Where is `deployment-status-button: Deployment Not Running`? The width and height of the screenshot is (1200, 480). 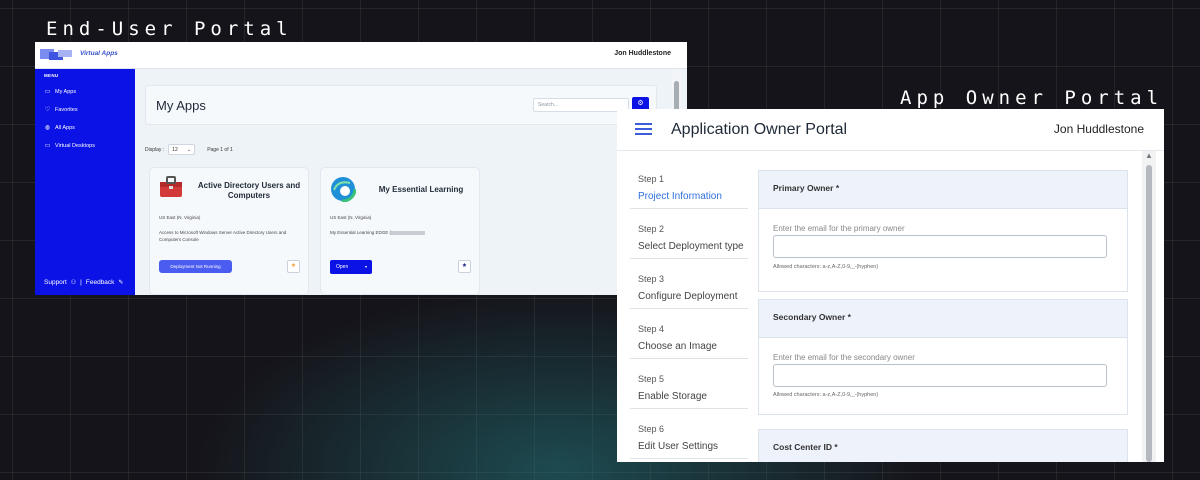 deployment-status-button: Deployment Not Running is located at coordinates (195, 266).